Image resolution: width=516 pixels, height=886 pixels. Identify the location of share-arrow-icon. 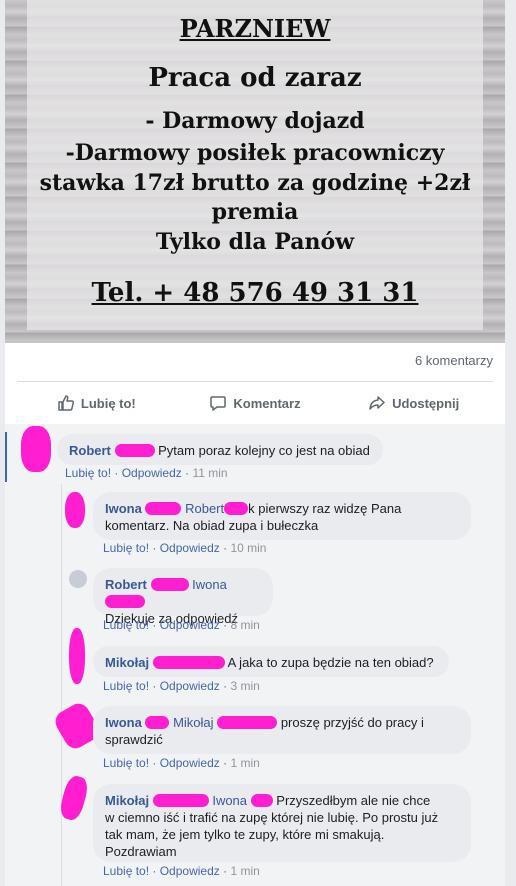
(377, 403).